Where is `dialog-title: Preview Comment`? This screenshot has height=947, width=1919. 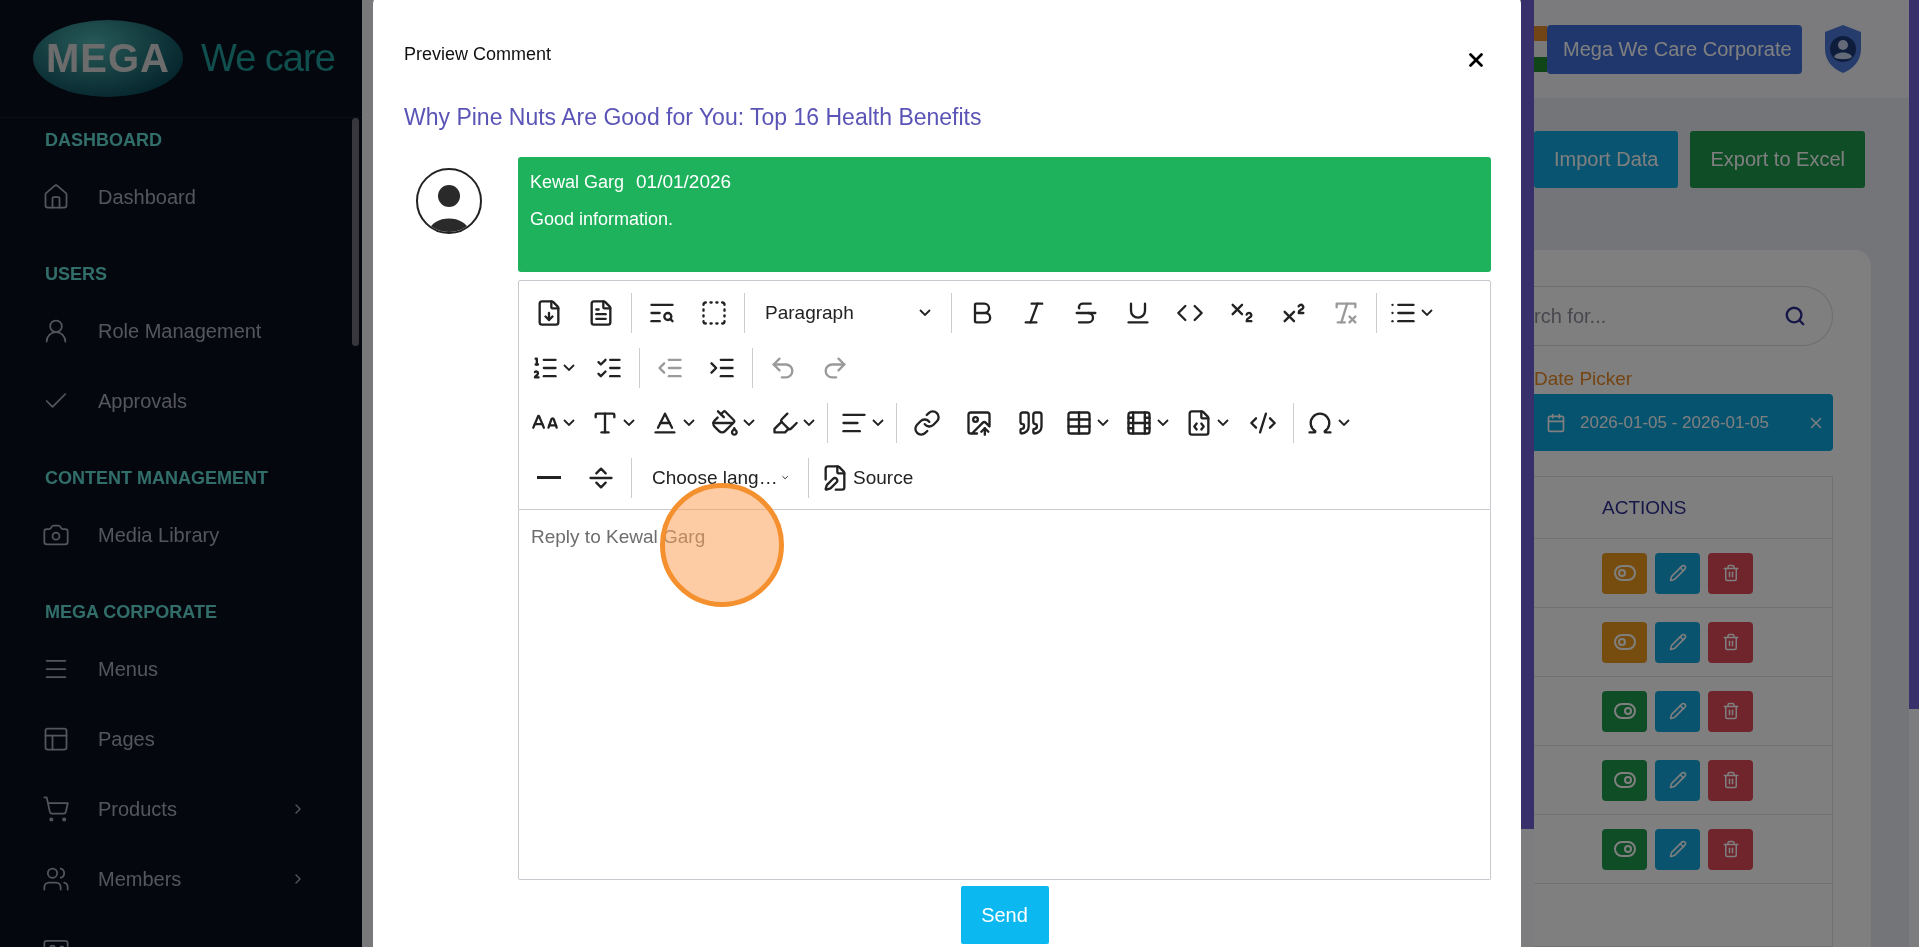 dialog-title: Preview Comment is located at coordinates (478, 54).